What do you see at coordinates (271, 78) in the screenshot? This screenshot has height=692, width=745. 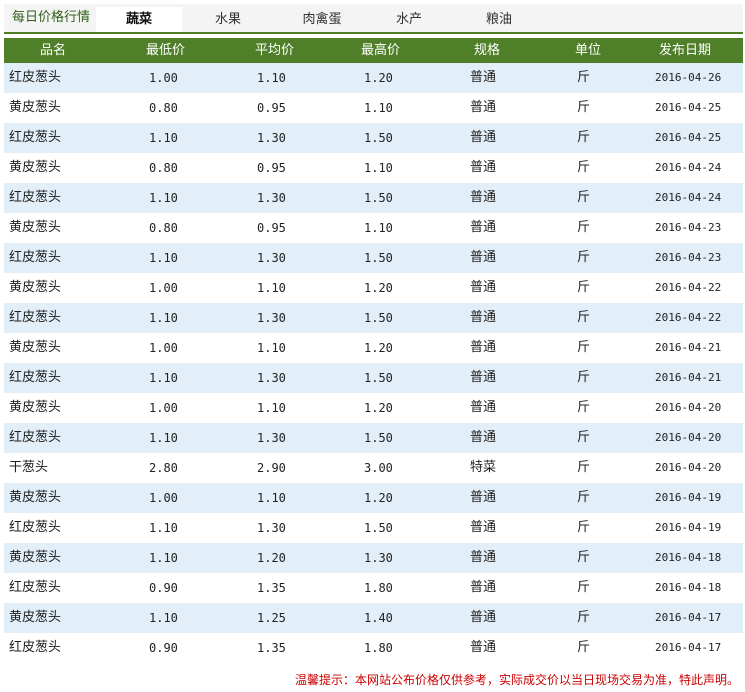 I see `cell-avg-price: 1.10` at bounding box center [271, 78].